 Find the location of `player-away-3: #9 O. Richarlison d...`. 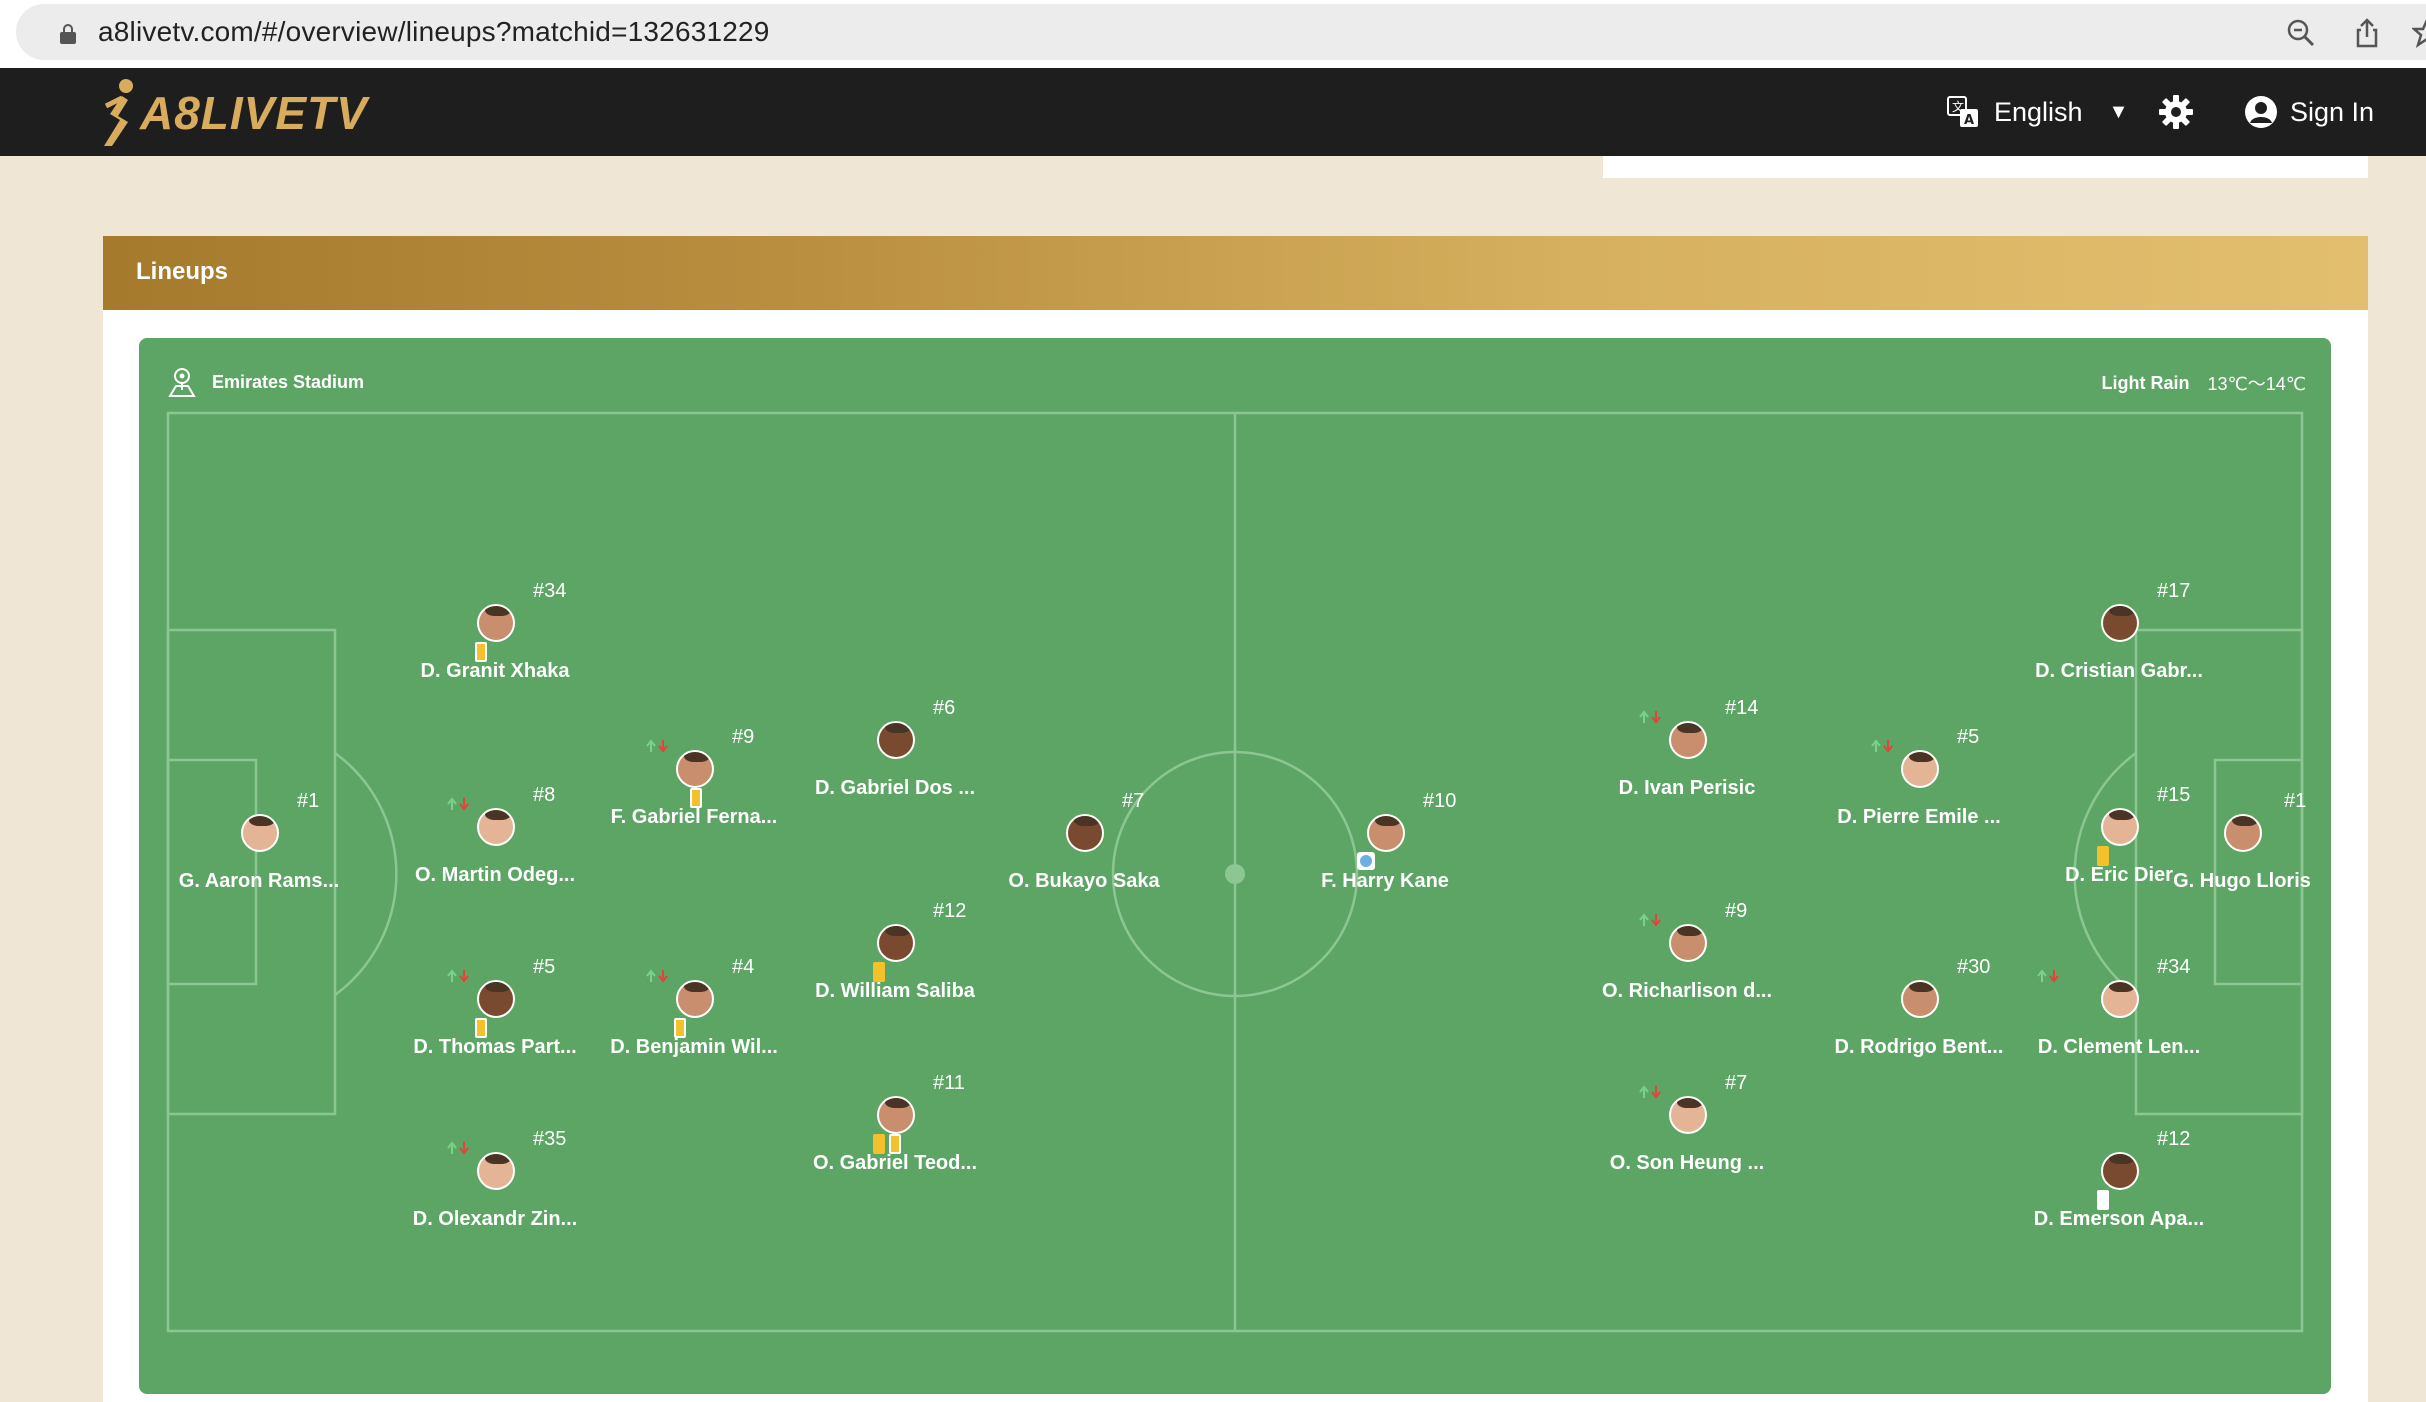

player-away-3: #9 O. Richarlison d... is located at coordinates (1687, 992).